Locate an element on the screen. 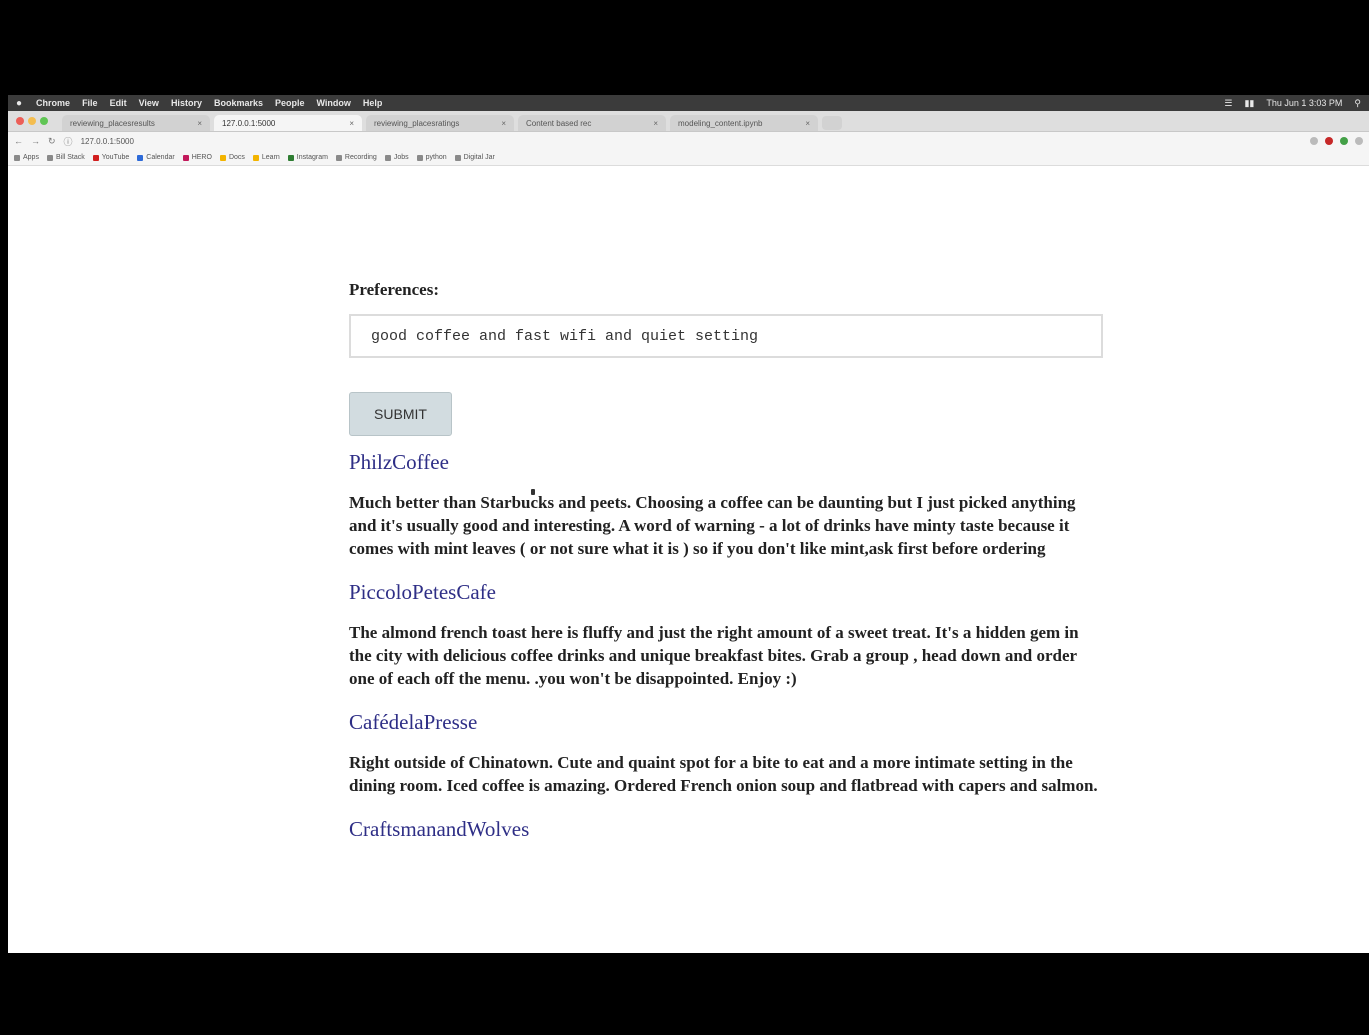  bookmark-label: HERO is located at coordinates (201, 157).